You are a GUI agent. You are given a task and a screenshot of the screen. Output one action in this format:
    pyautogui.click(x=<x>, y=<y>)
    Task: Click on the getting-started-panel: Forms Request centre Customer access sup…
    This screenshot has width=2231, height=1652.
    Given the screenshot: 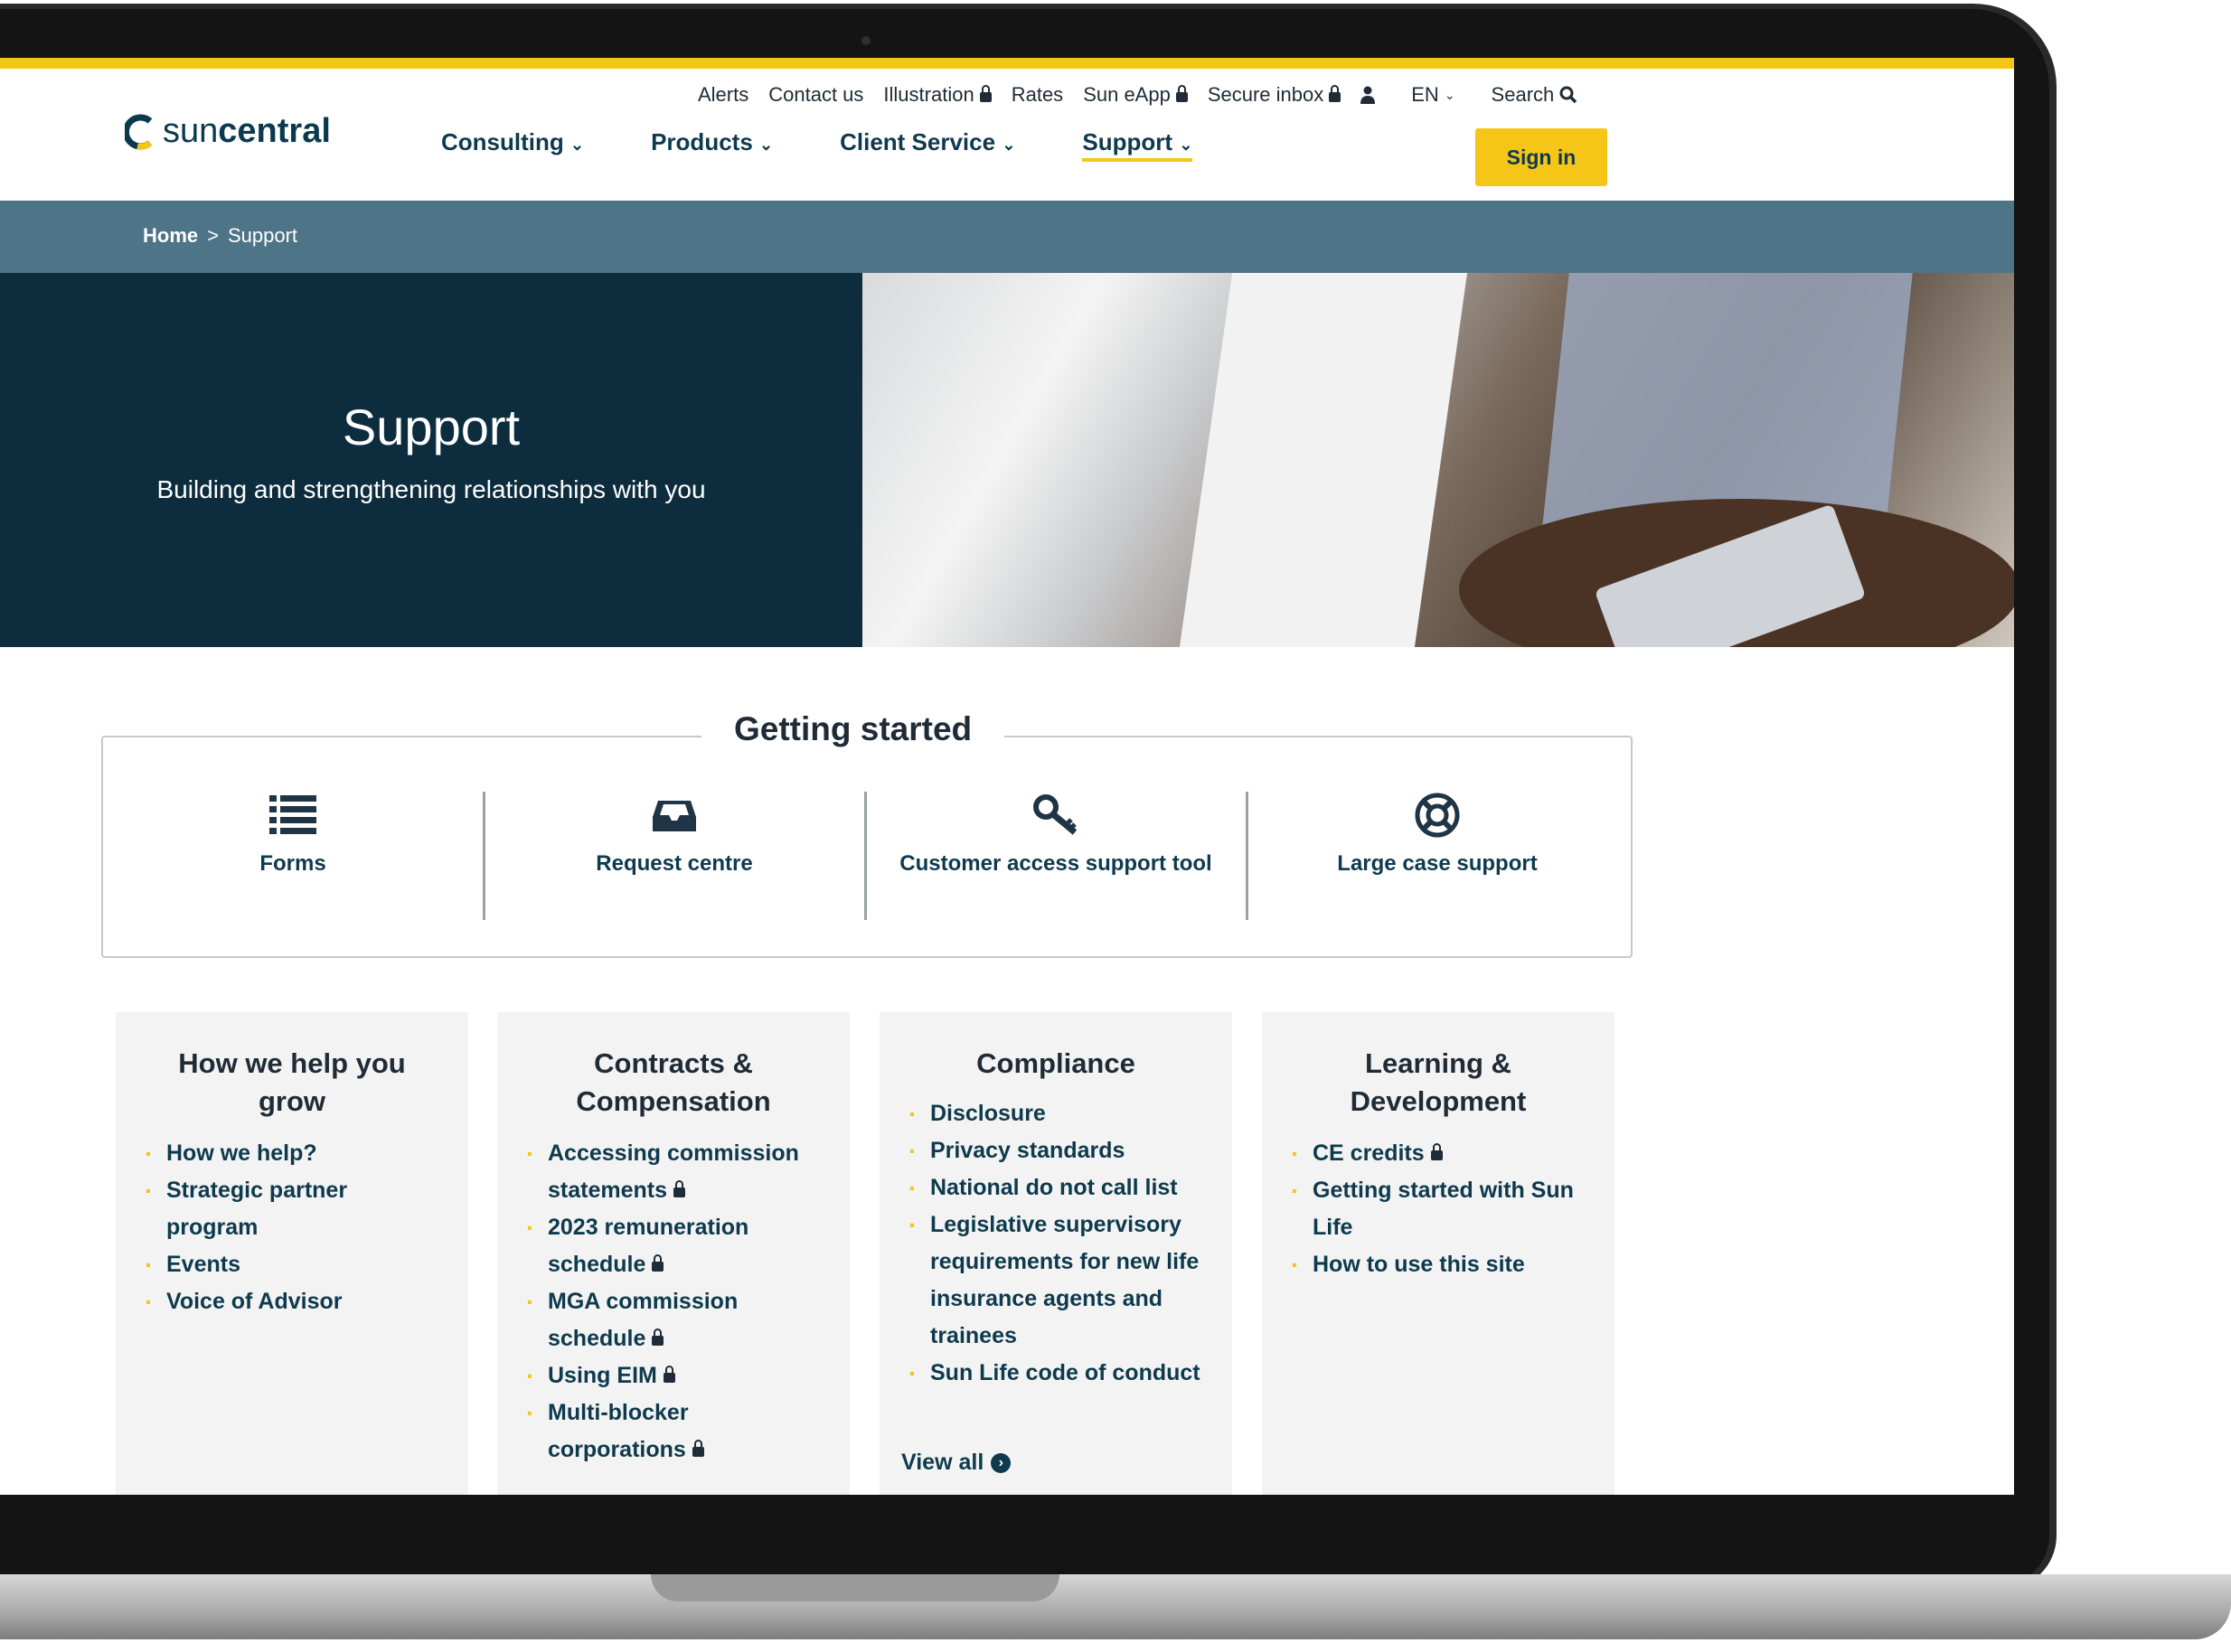 What is the action you would take?
    pyautogui.click(x=867, y=847)
    